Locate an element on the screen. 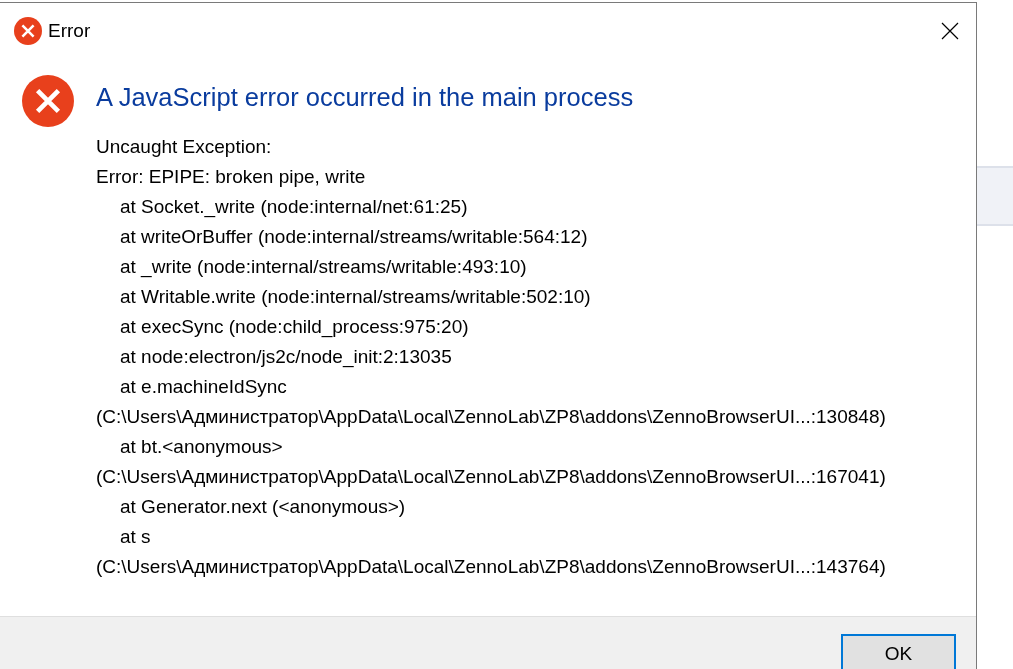  error-message-line: at bt.<anonymous> is located at coordinates (201, 447).